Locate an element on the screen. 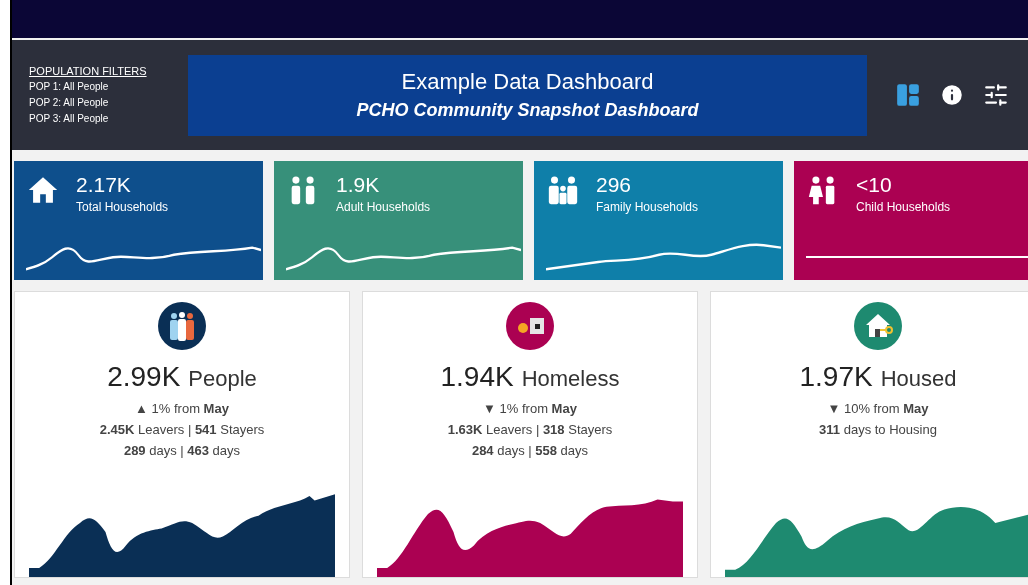 The width and height of the screenshot is (1028, 585). kpi-label: Adult Households is located at coordinates (383, 207).